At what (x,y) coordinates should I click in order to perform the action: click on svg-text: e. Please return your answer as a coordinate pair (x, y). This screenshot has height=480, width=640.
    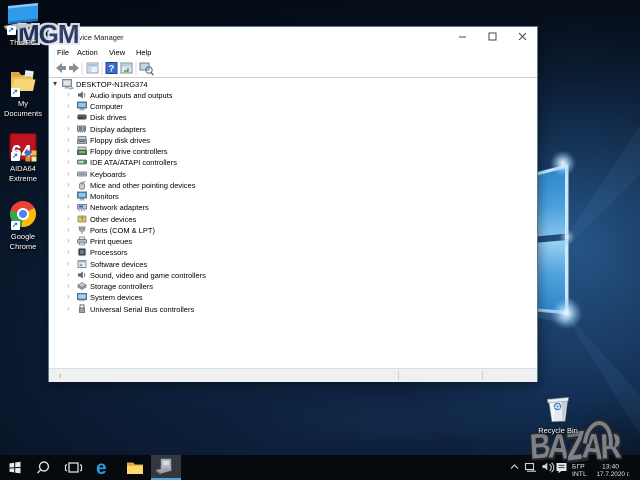
    Looking at the image, I should click on (101, 468).